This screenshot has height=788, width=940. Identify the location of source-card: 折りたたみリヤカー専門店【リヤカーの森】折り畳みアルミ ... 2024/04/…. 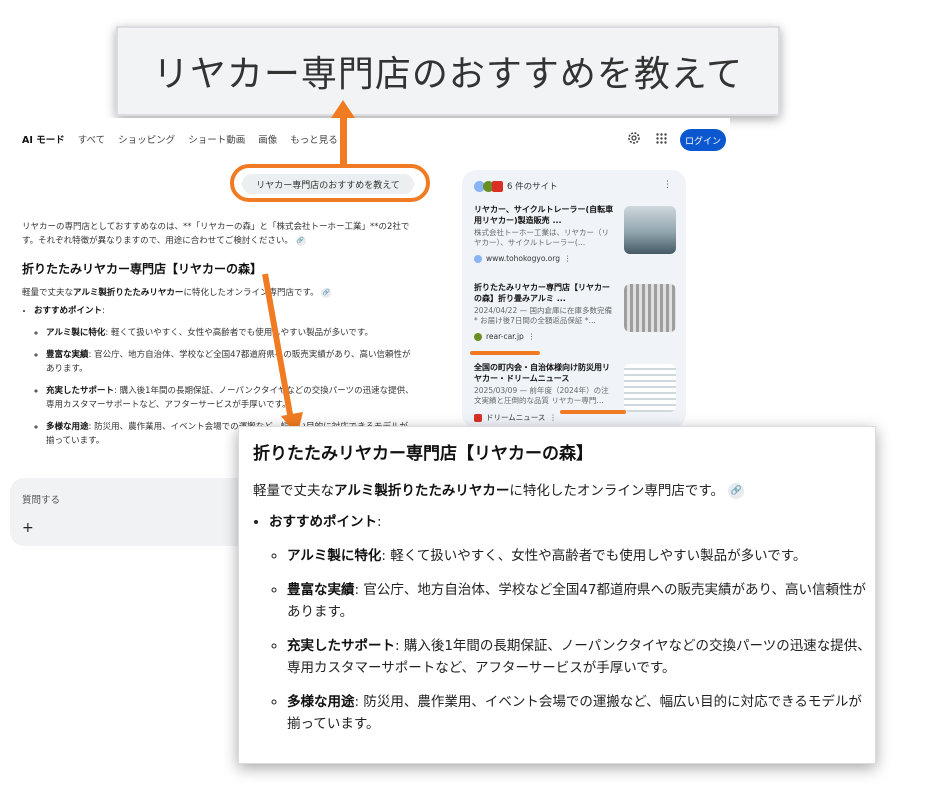
(575, 311).